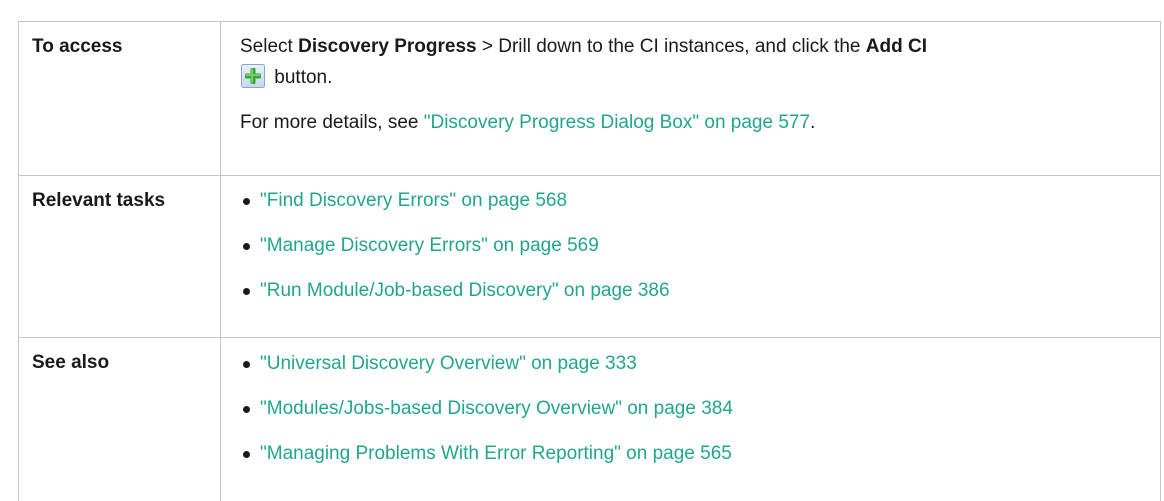  Describe the element at coordinates (300, 77) in the screenshot. I see `access-text-post: button.` at that location.